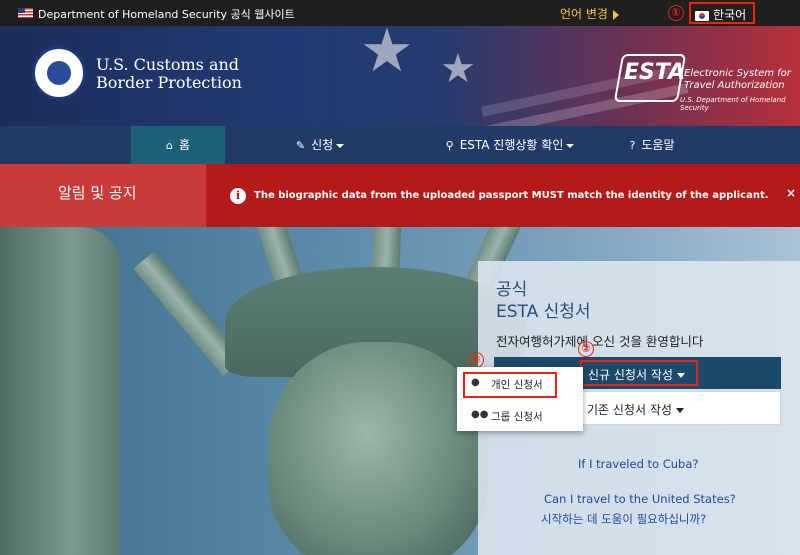  What do you see at coordinates (517, 385) in the screenshot?
I see `individual-application-label: 개인 신청서` at bounding box center [517, 385].